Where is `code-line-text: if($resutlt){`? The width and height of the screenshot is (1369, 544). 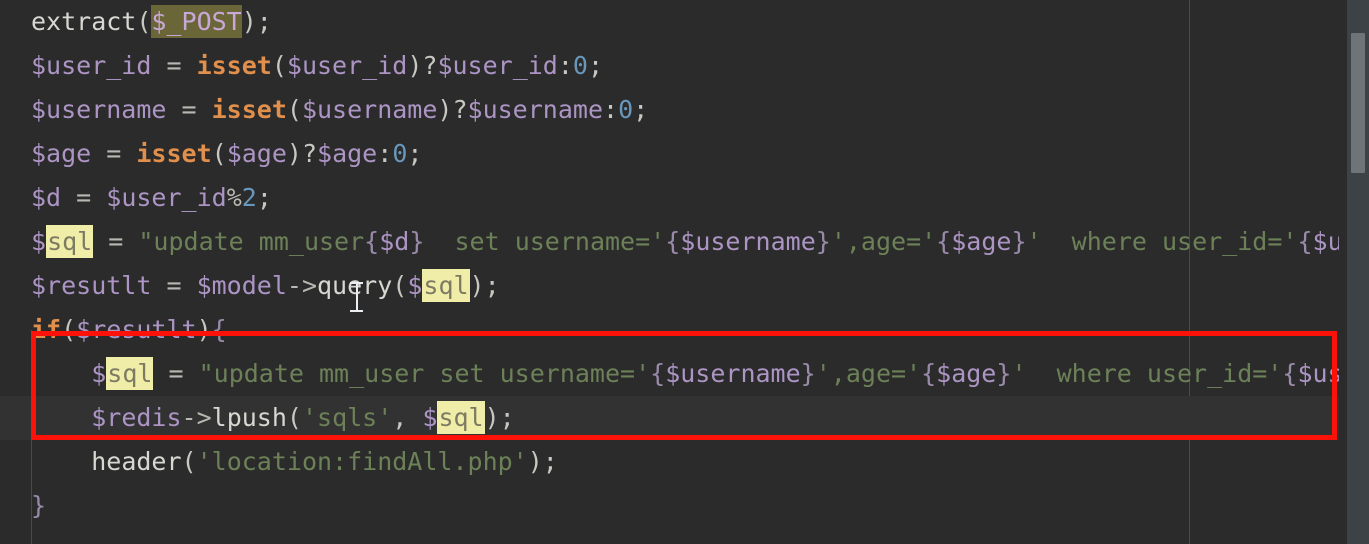 code-line-text: if($resutlt){ is located at coordinates (129, 329).